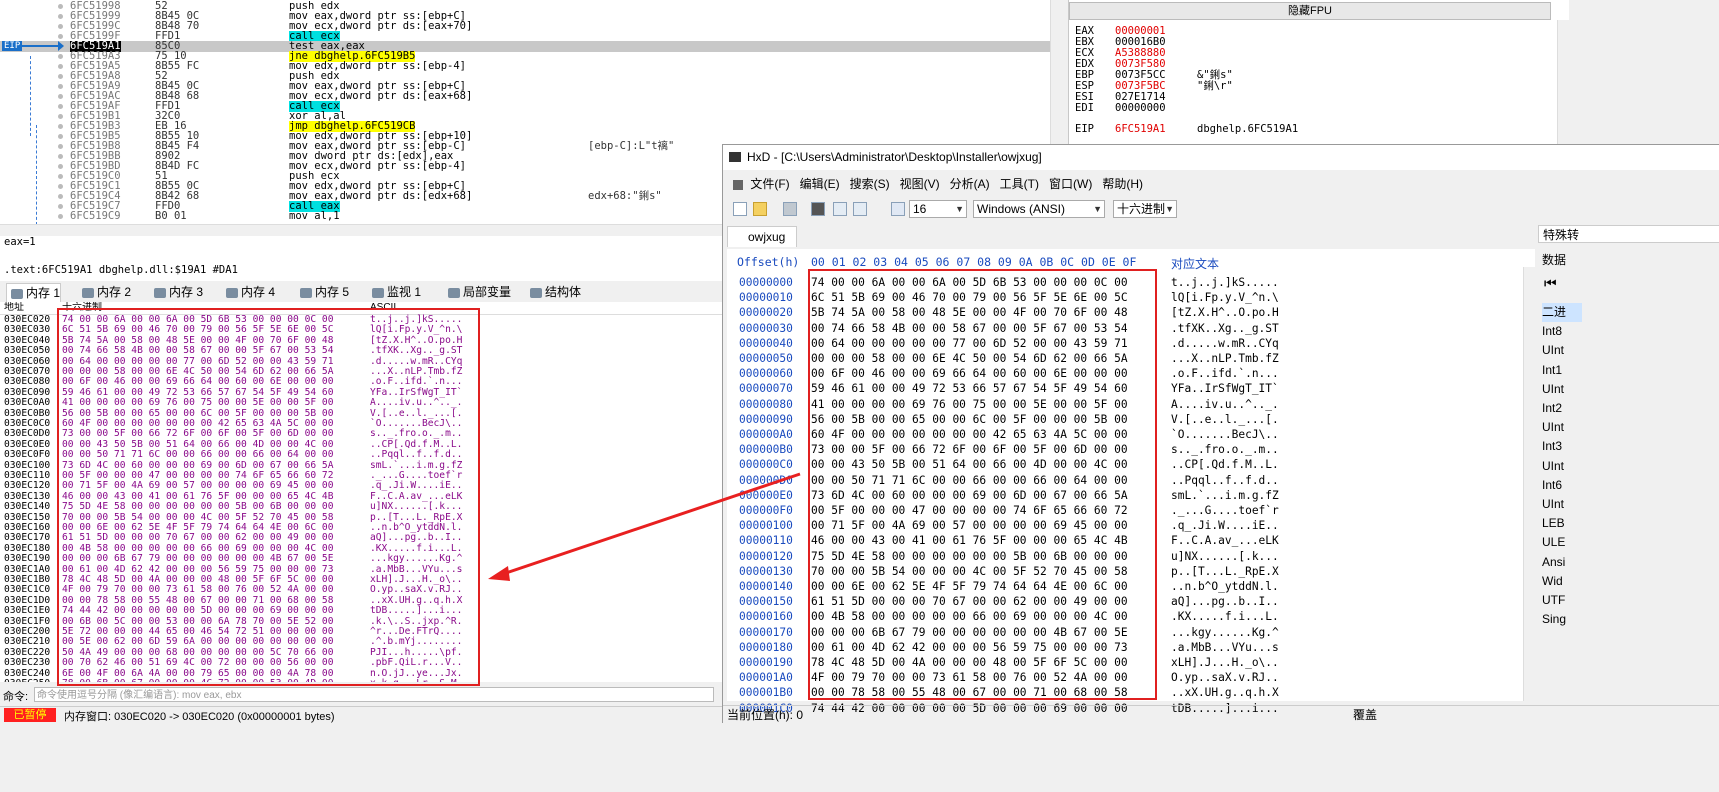 Image resolution: width=1719 pixels, height=792 pixels. Describe the element at coordinates (769, 184) in the screenshot. I see `menu-item: 文件(F)` at that location.